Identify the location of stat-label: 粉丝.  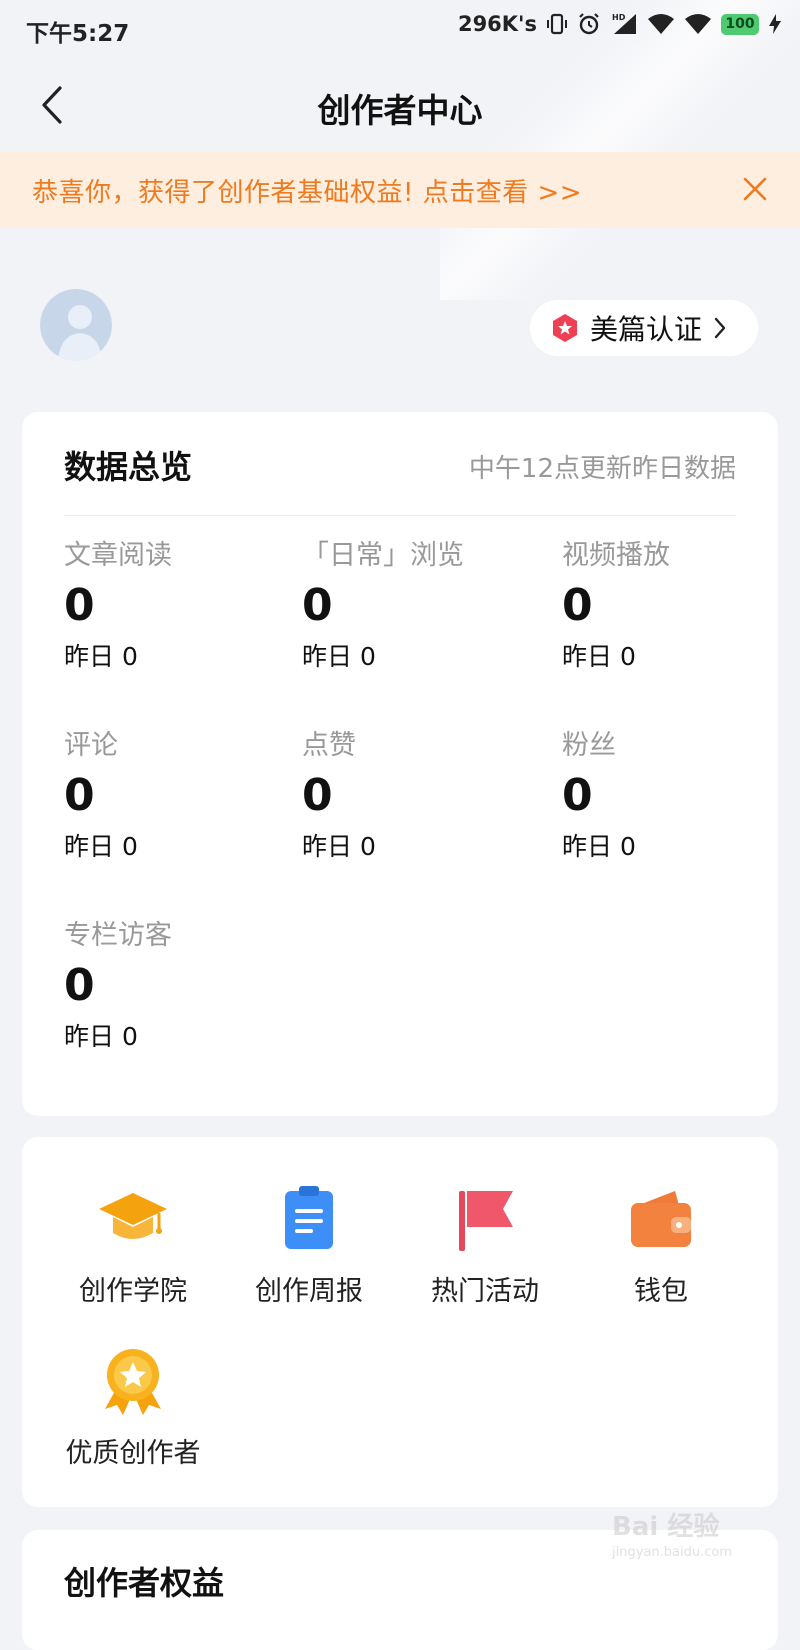
(589, 745).